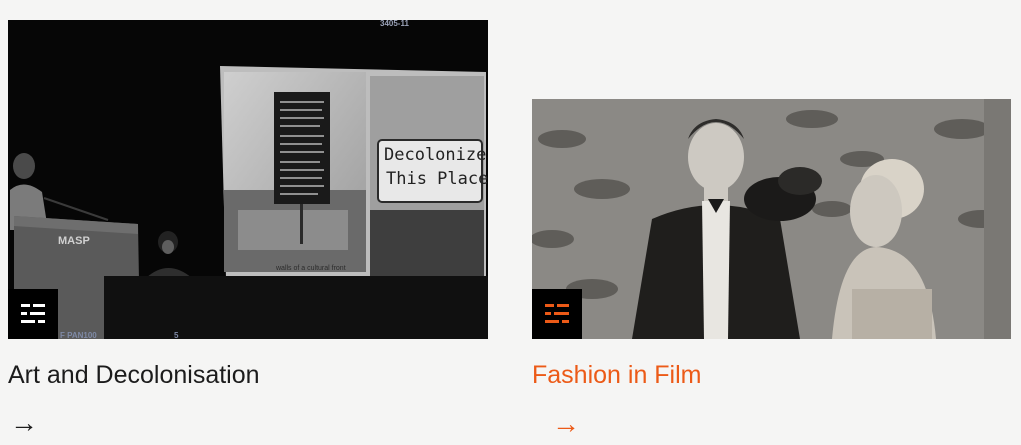  I want to click on slide-heading-1: Decolonize, so click(435, 155).